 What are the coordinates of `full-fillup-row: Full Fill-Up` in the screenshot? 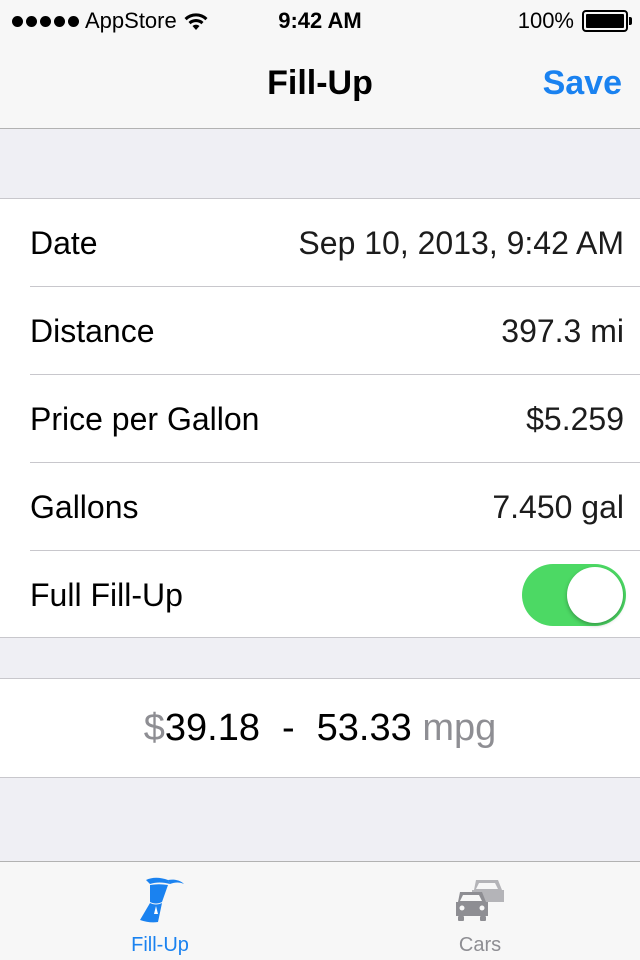 It's located at (320, 595).